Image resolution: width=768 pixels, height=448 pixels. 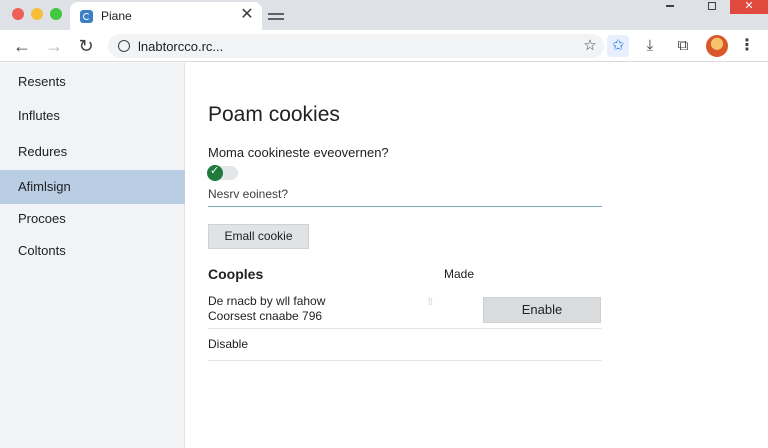 What do you see at coordinates (384, 15) in the screenshot?
I see `title-bar: Piane ✕ ✕` at bounding box center [384, 15].